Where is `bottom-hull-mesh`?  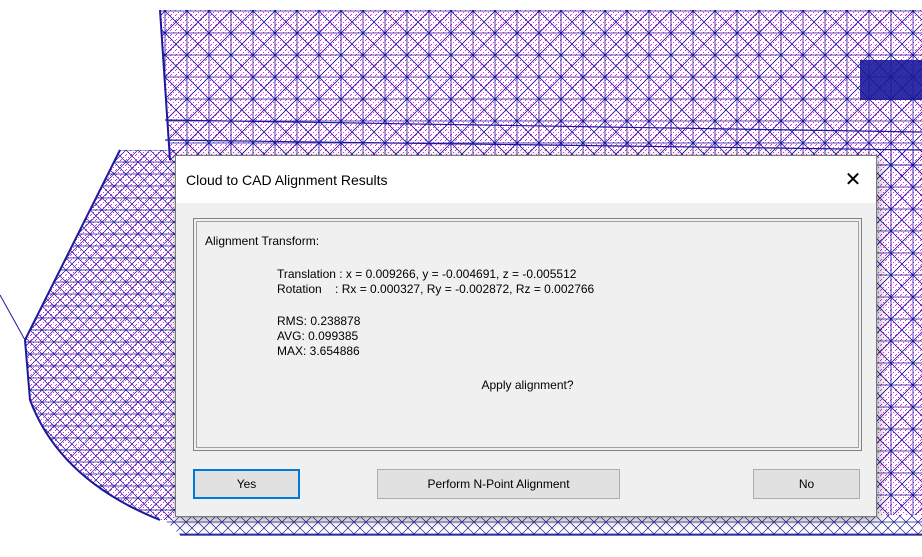
bottom-hull-mesh is located at coordinates (541, 525).